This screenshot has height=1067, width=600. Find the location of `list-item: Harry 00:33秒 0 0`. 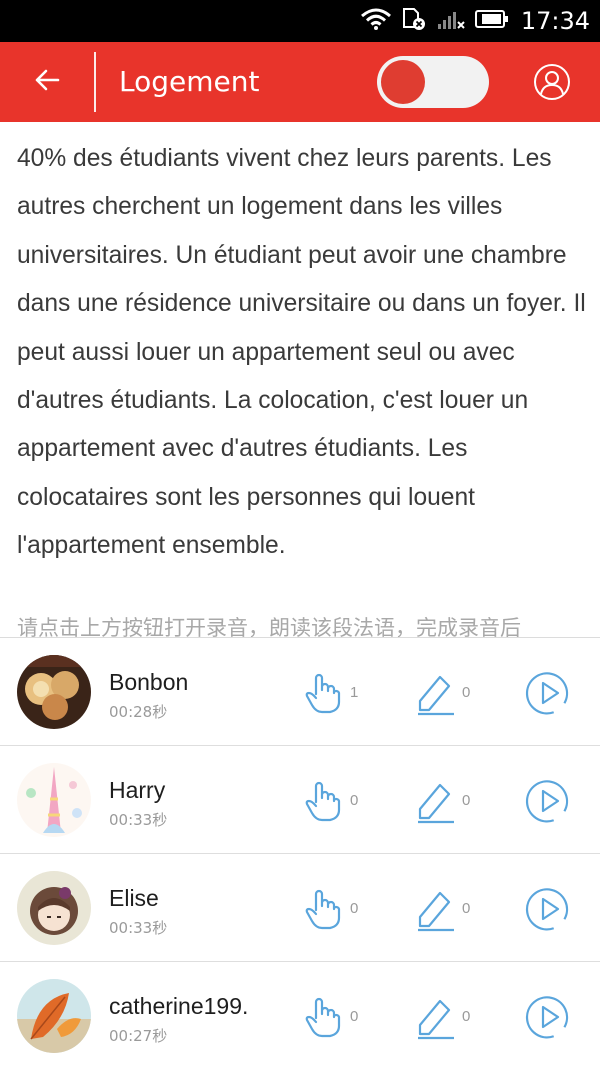

list-item: Harry 00:33秒 0 0 is located at coordinates (300, 800).